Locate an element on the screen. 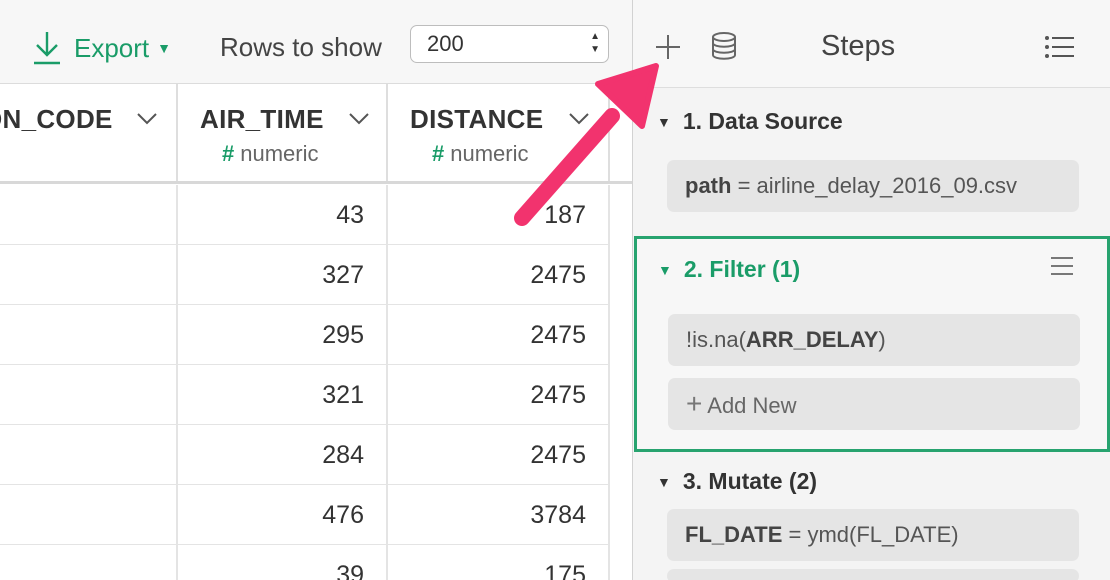  table-cell: 321 is located at coordinates (283, 395).